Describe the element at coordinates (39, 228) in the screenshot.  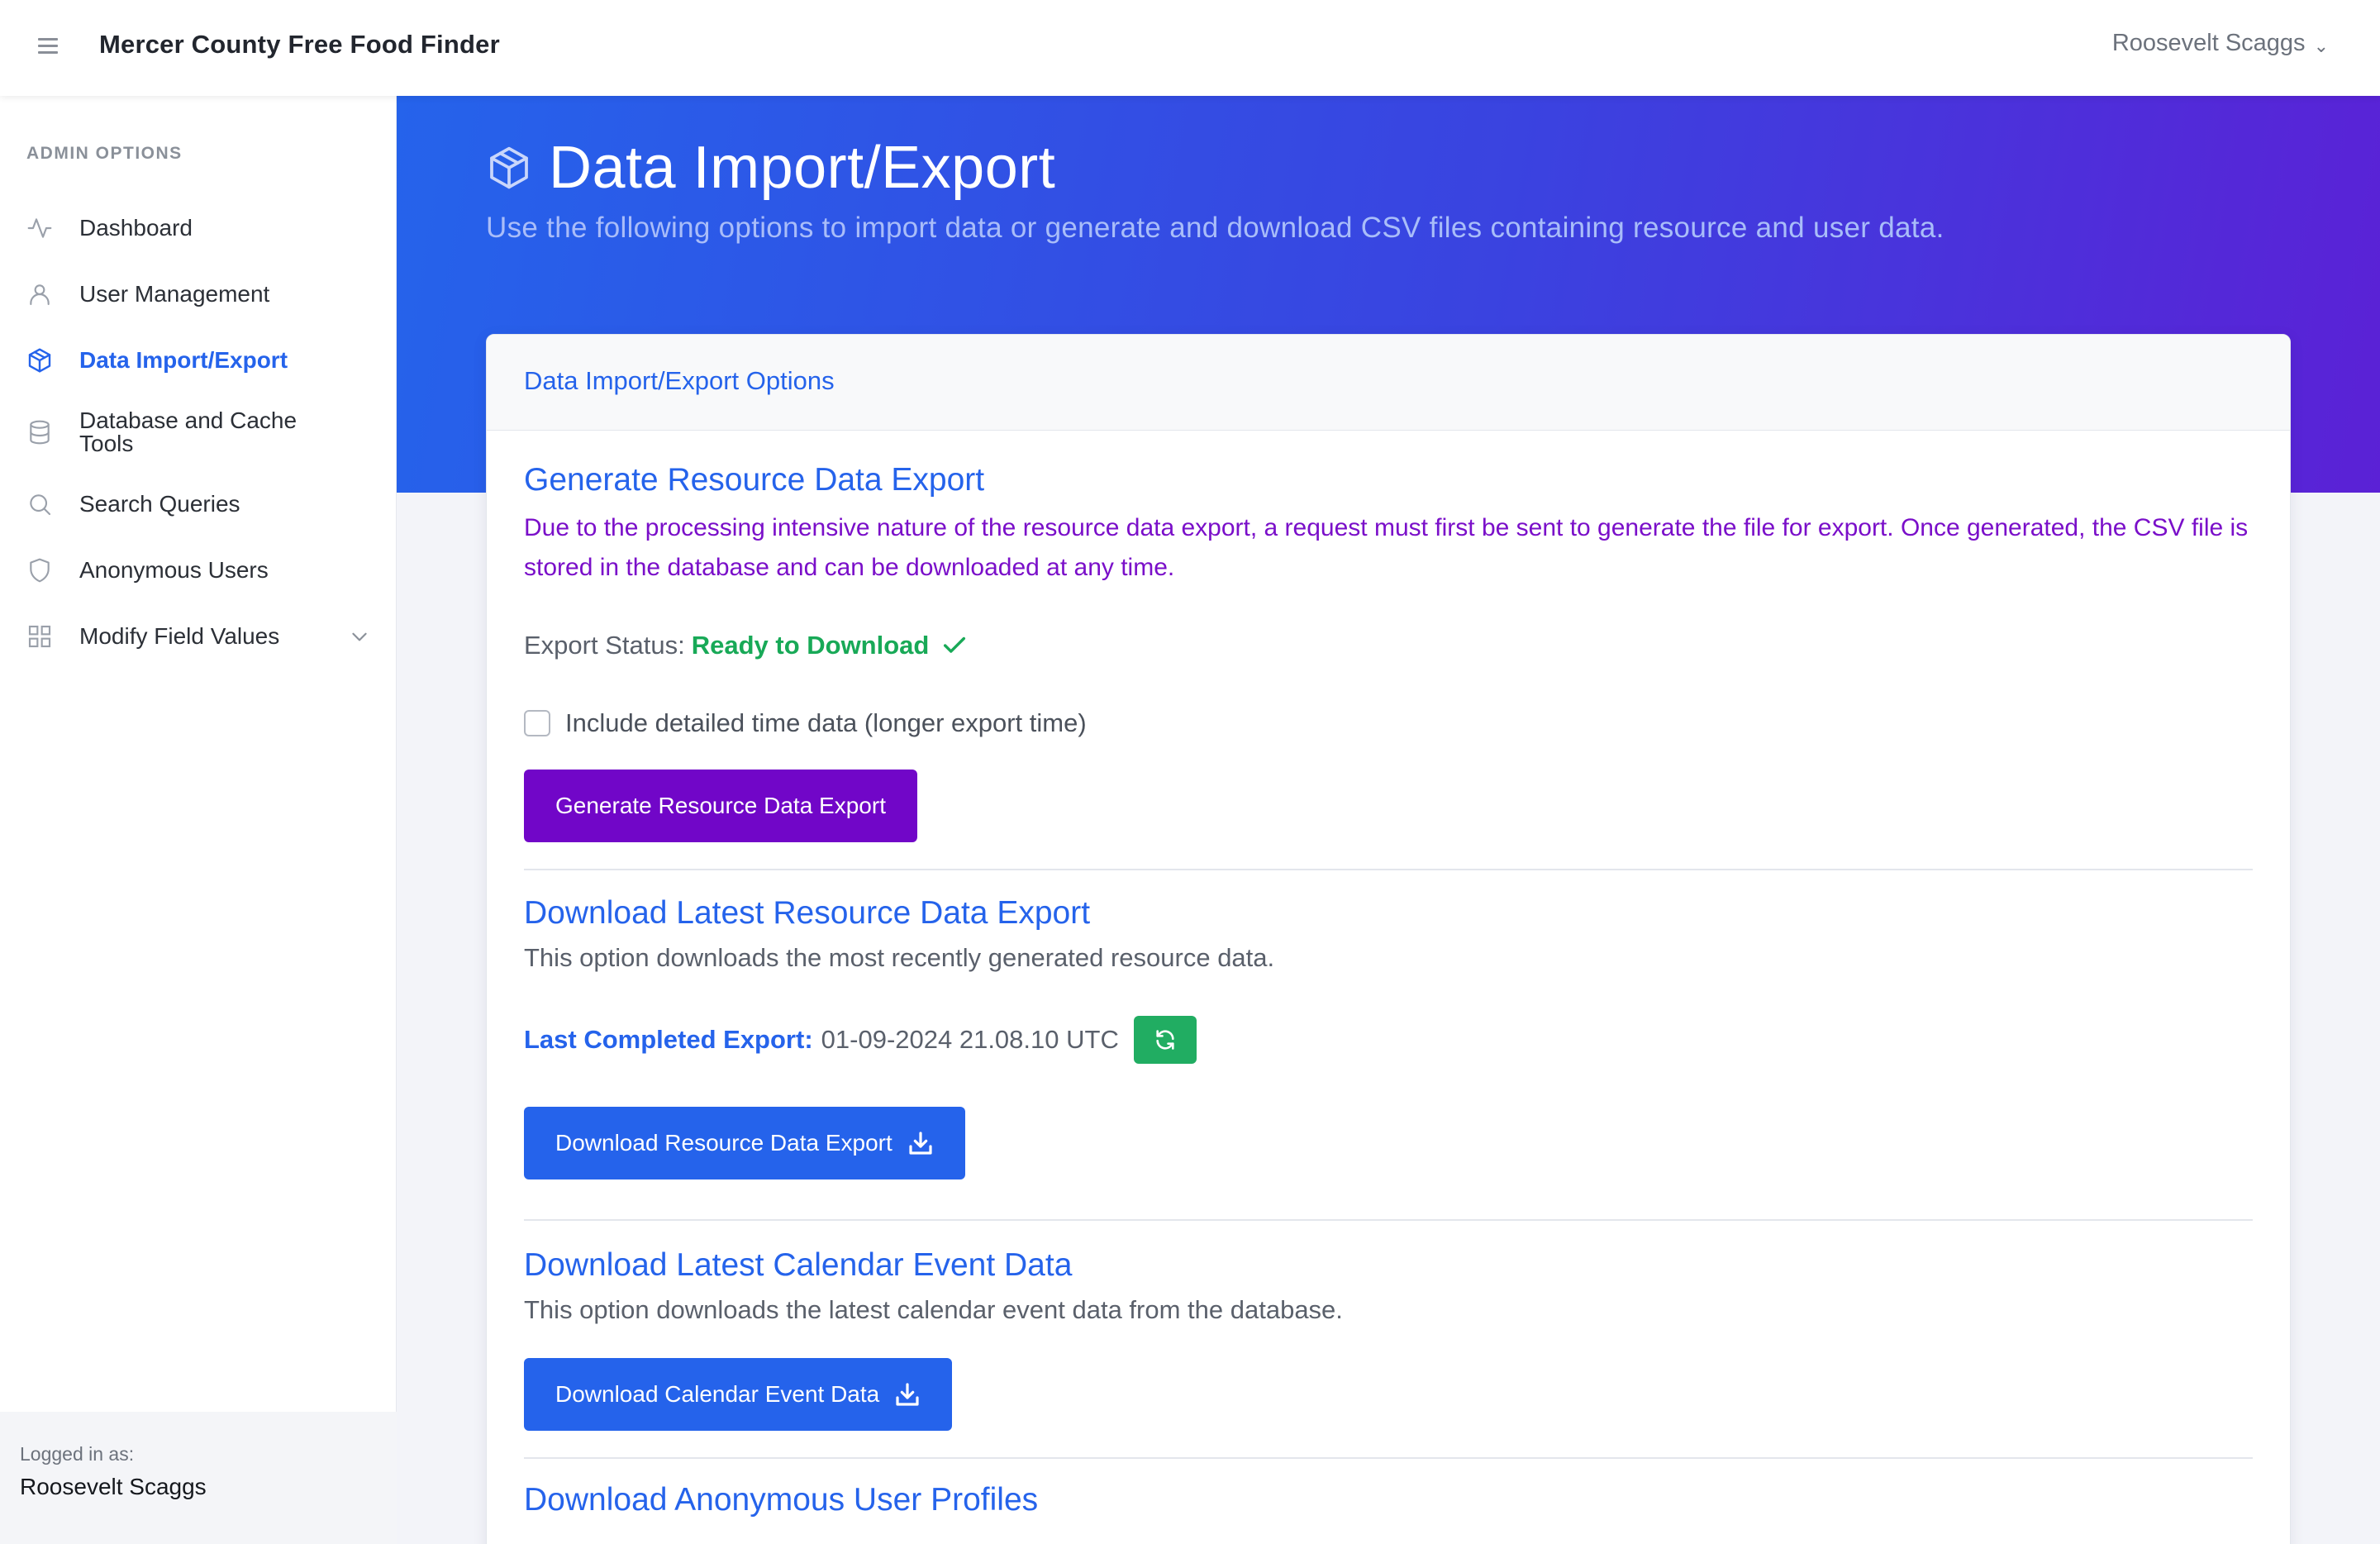
I see `activity-icon` at that location.